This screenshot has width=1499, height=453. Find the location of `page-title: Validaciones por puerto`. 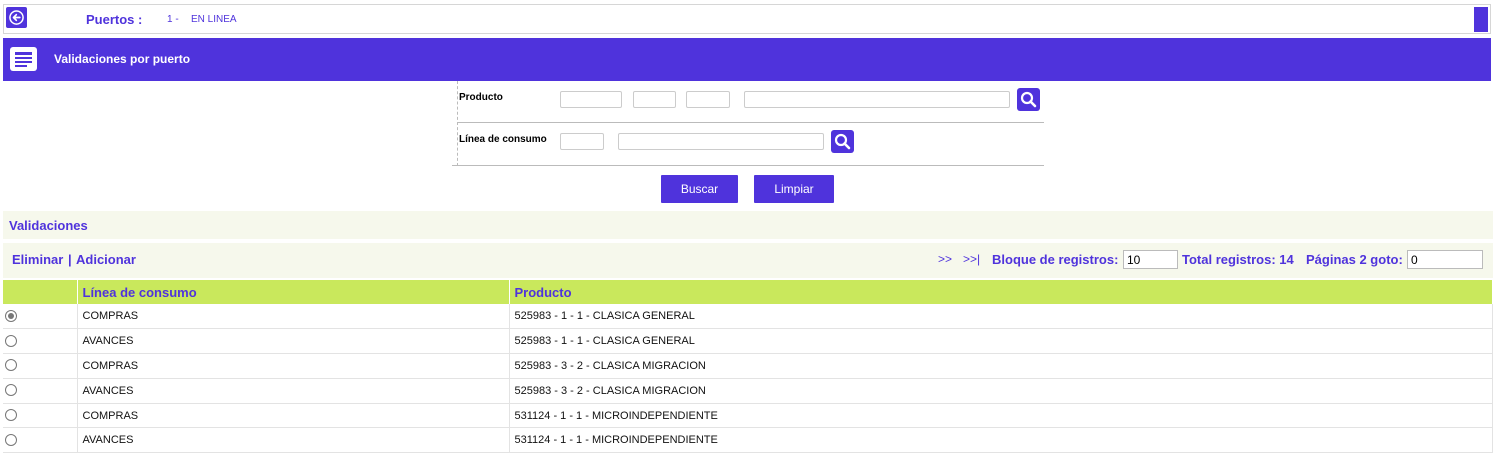

page-title: Validaciones por puerto is located at coordinates (122, 59).